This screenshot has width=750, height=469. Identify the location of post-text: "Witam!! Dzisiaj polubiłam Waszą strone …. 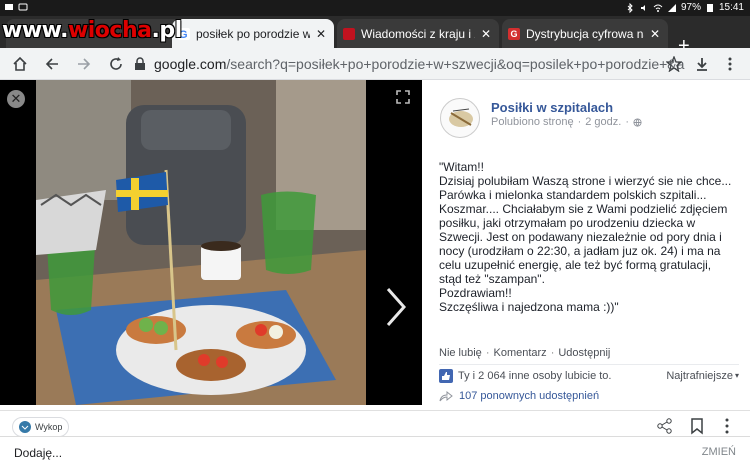
(588, 237).